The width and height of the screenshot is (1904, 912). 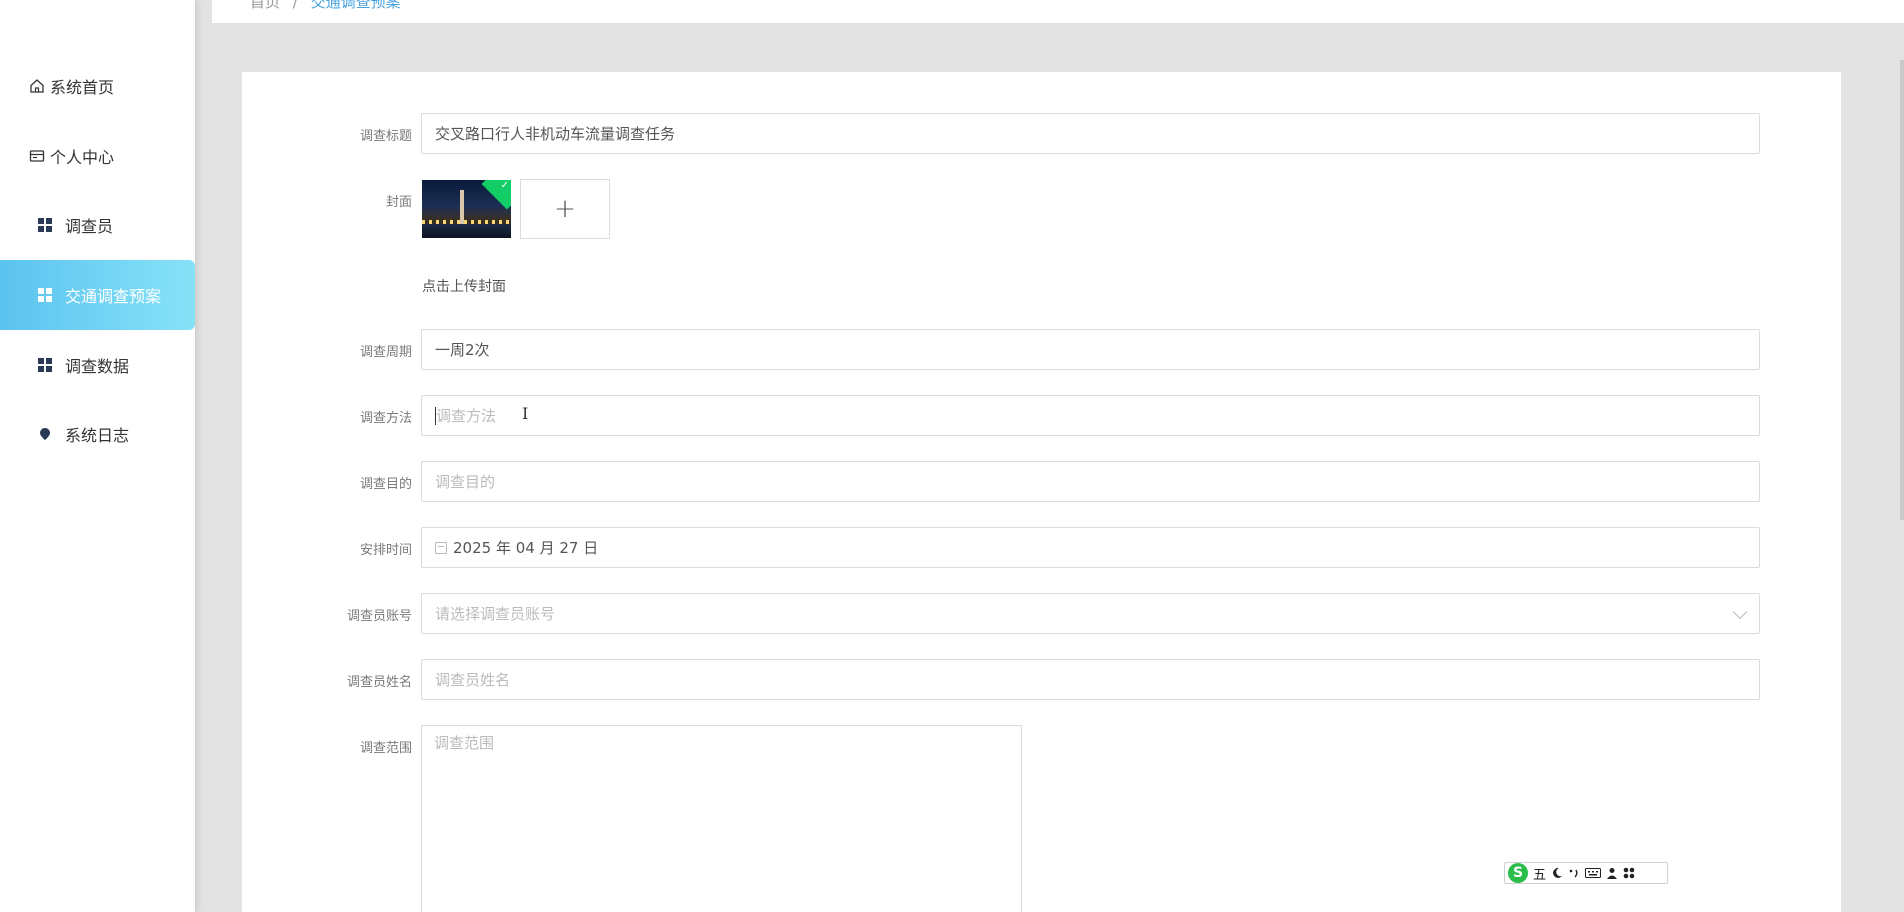 What do you see at coordinates (1518, 873) in the screenshot?
I see `ime-logo-icon: S` at bounding box center [1518, 873].